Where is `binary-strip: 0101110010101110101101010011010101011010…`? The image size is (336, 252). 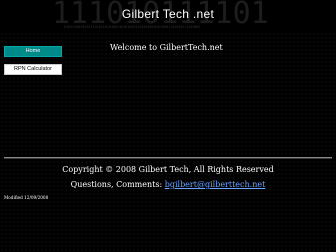 binary-strip: 0101110010101110101101010011010101011010… is located at coordinates (132, 27).